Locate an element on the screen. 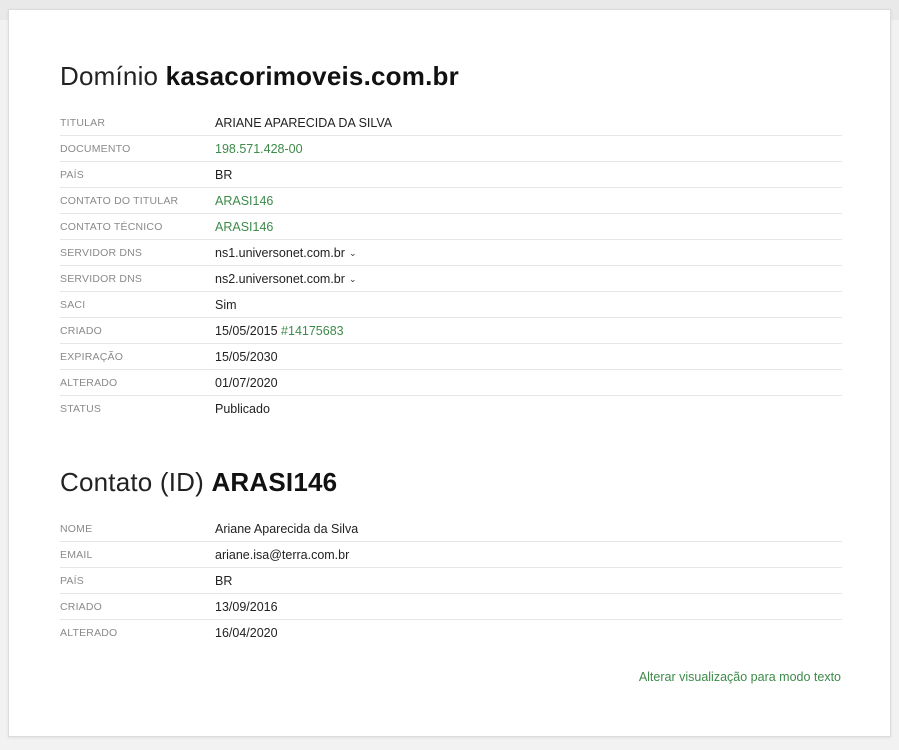 This screenshot has width=899, height=750. row-criado: CRIADO 15/05/2015 #14175683 is located at coordinates (451, 331).